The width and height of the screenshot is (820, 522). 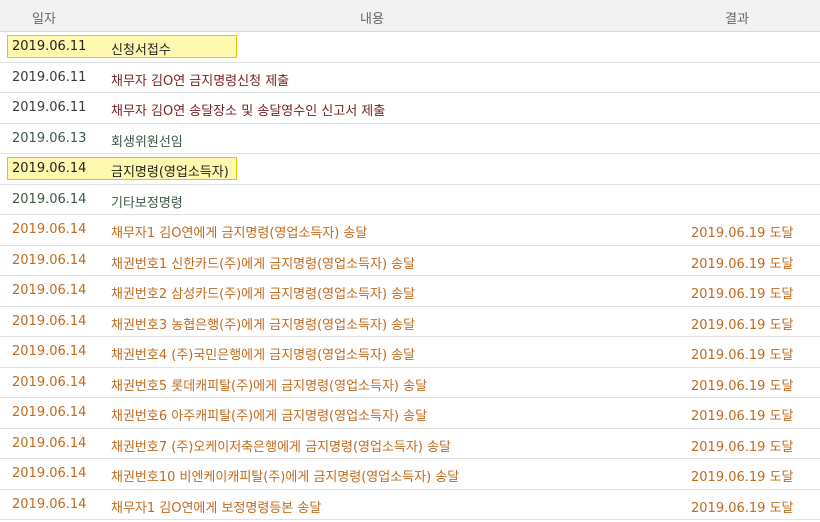 I want to click on row-content: 채권번호2 삼성카드(주)에게 금지명령(영업소득자) 송달, so click(x=263, y=294).